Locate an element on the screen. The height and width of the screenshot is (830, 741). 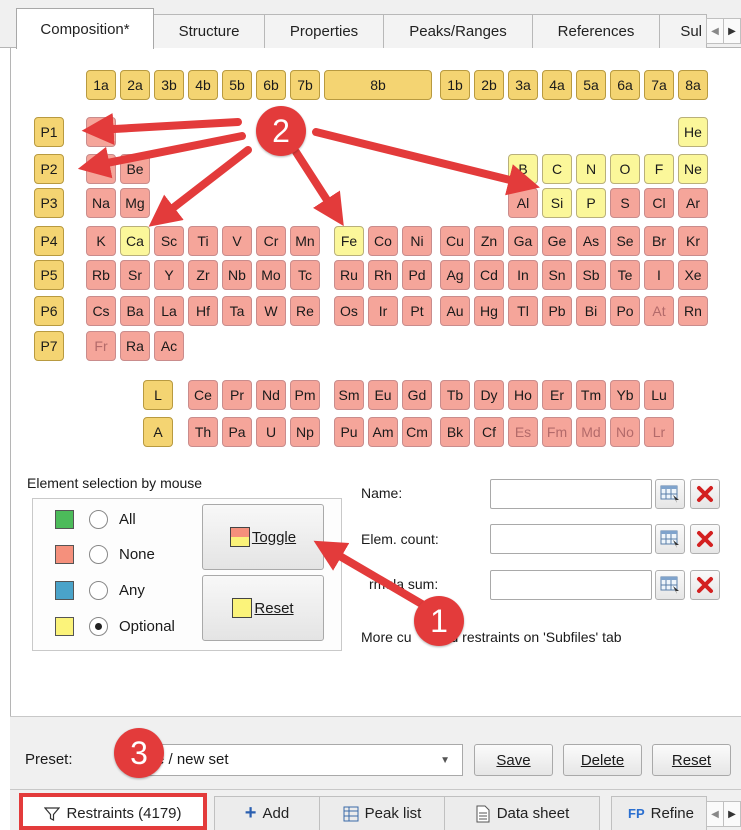
element-cell: Ar is located at coordinates (693, 203).